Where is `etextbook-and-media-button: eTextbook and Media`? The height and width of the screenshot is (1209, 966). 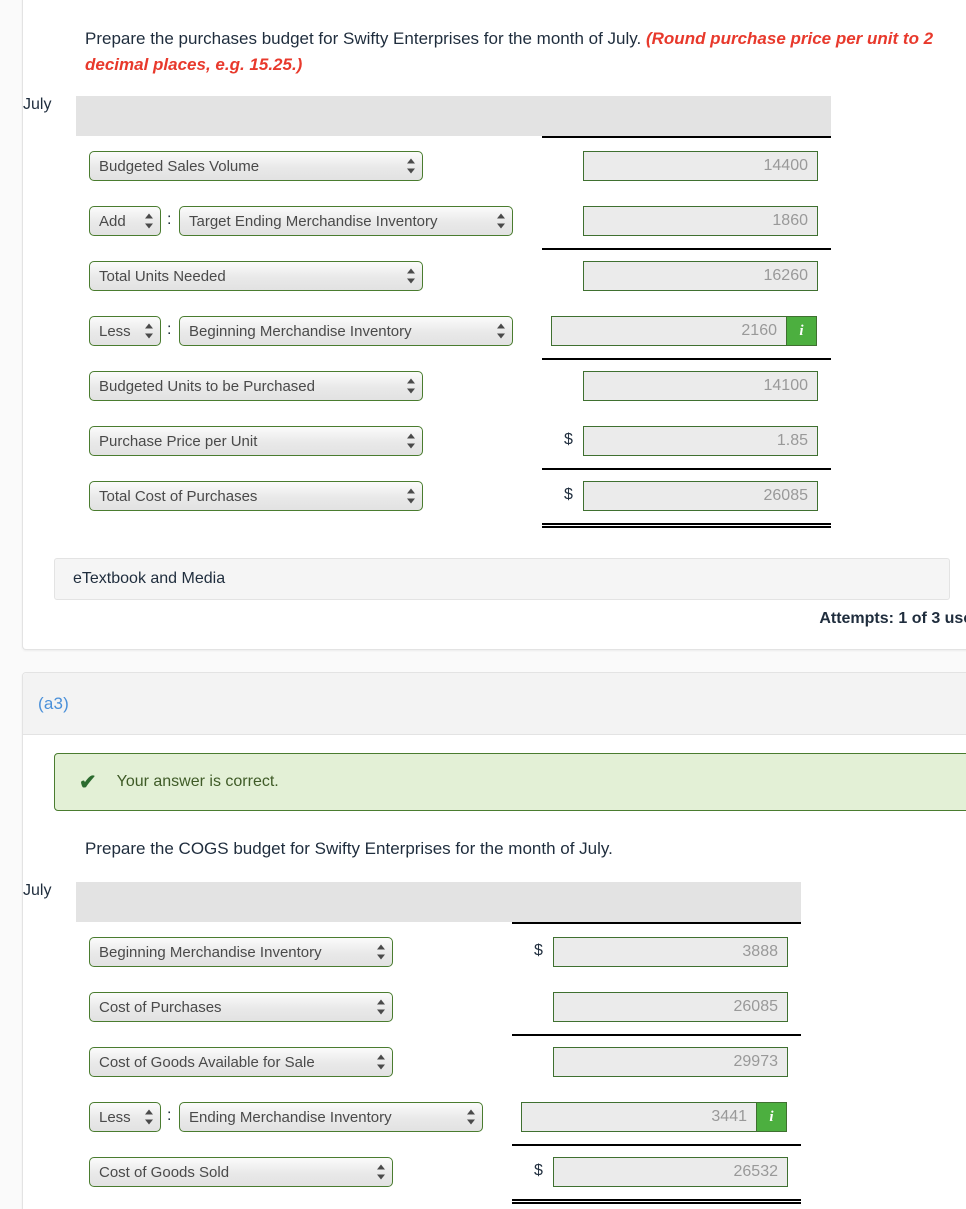
etextbook-and-media-button: eTextbook and Media is located at coordinates (502, 579).